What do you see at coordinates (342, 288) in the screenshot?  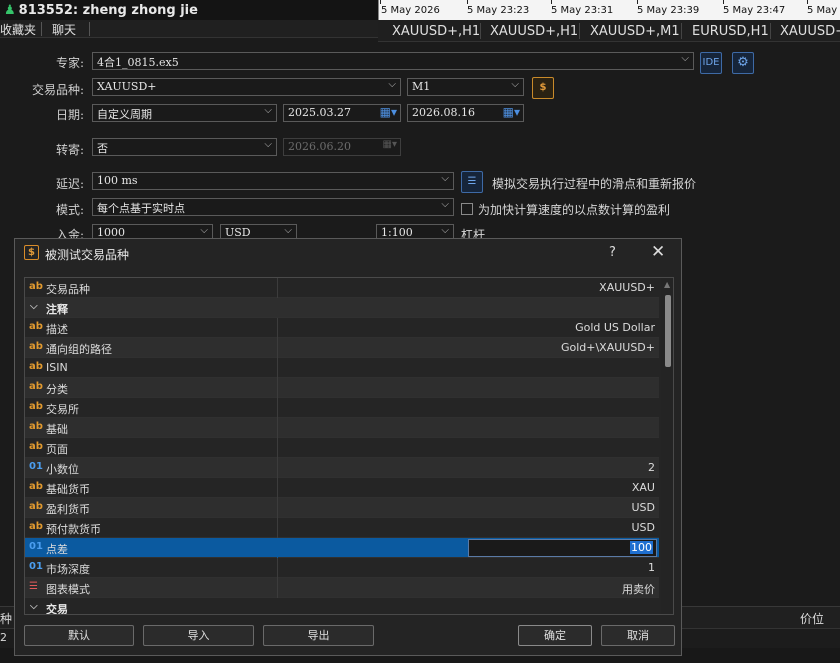 I see `property-row: ab 交易品种 XAUUSD+` at bounding box center [342, 288].